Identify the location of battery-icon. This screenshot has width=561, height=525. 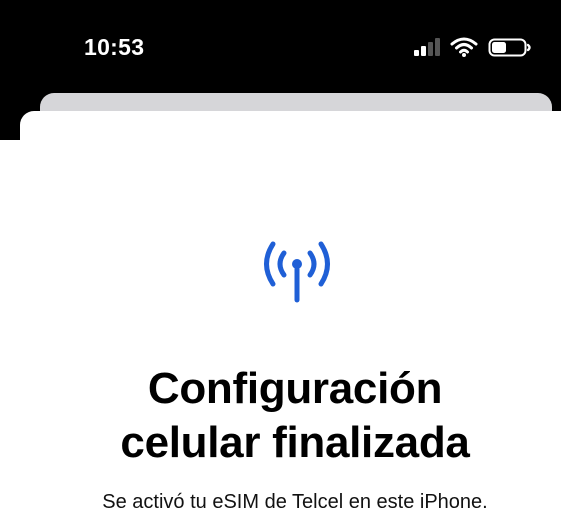
(509, 47).